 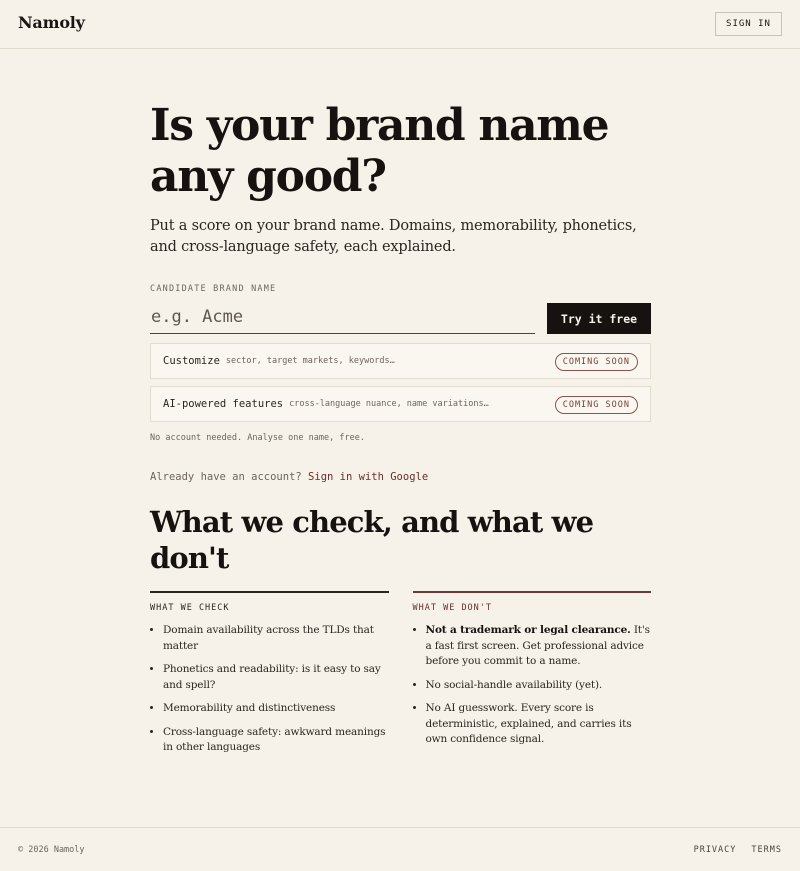 I want to click on terms-link: TERMS, so click(x=766, y=850).